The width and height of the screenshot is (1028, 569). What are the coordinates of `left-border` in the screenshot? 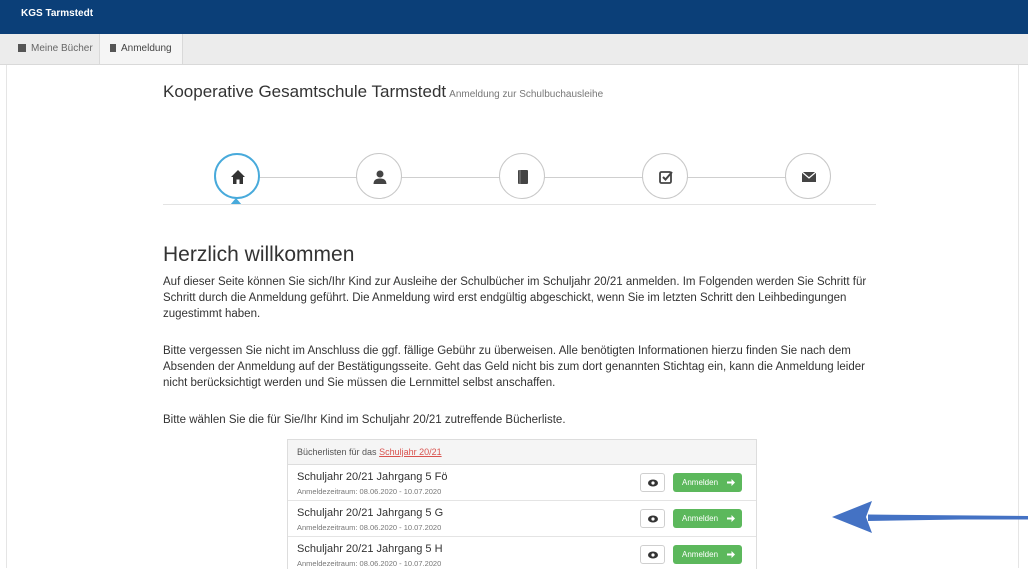 It's located at (6, 316).